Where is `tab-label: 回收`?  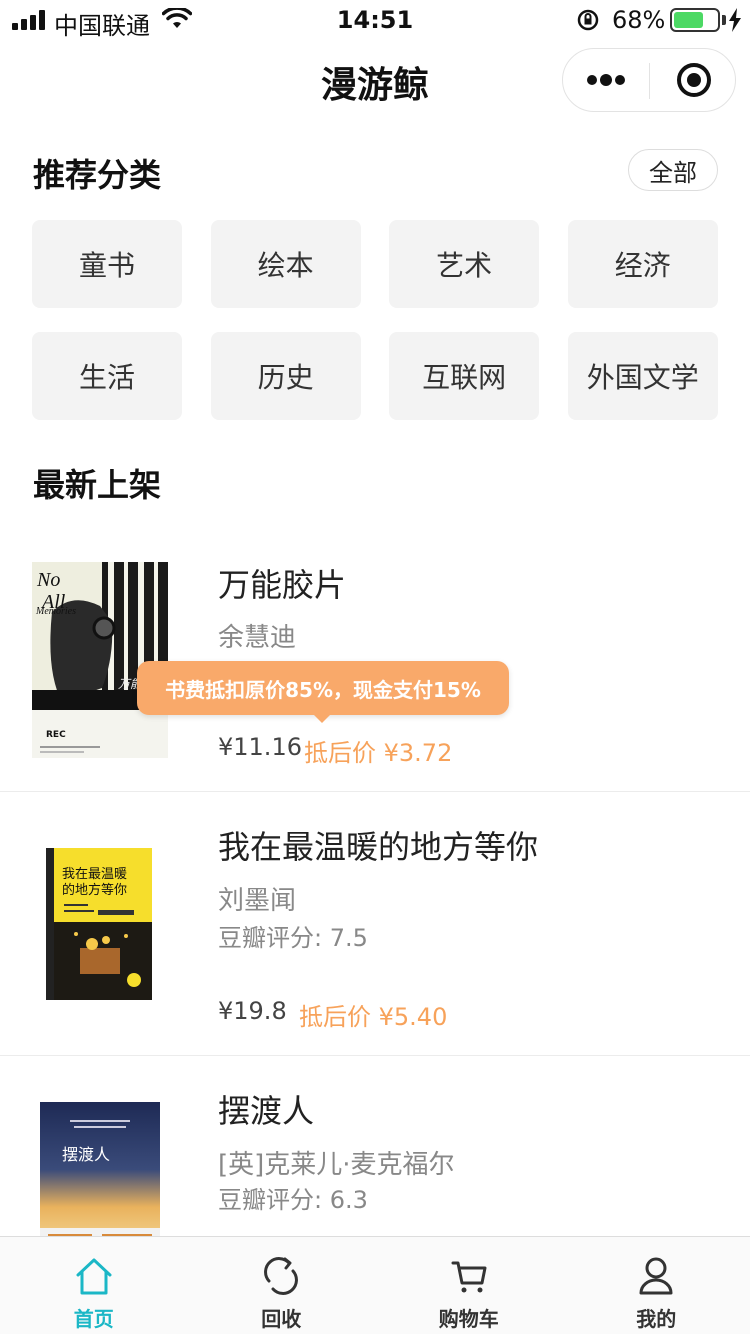 tab-label: 回收 is located at coordinates (281, 1319).